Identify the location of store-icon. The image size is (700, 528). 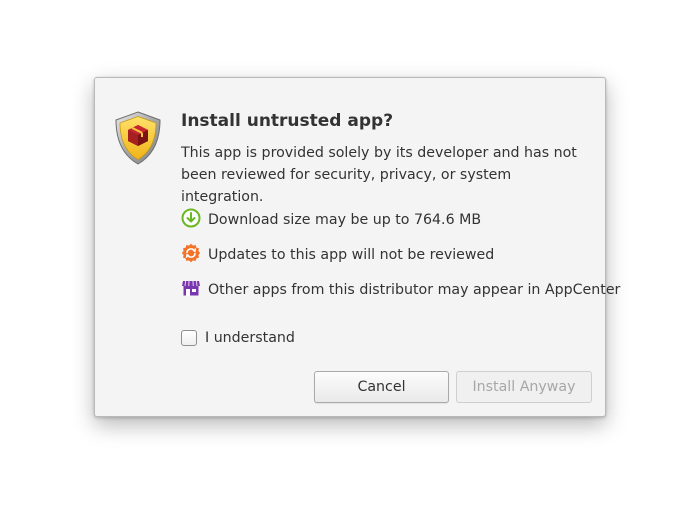
(191, 290).